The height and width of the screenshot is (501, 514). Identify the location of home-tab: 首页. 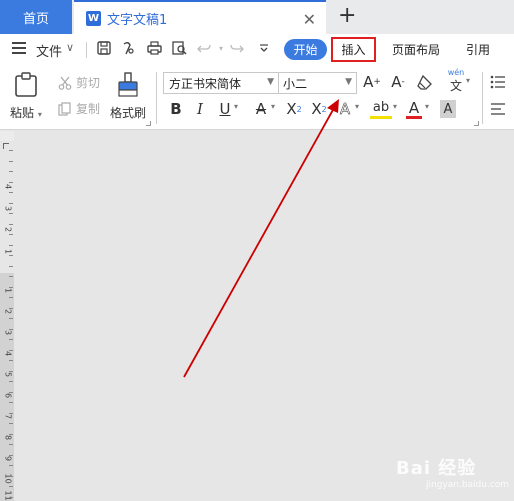
(36, 17).